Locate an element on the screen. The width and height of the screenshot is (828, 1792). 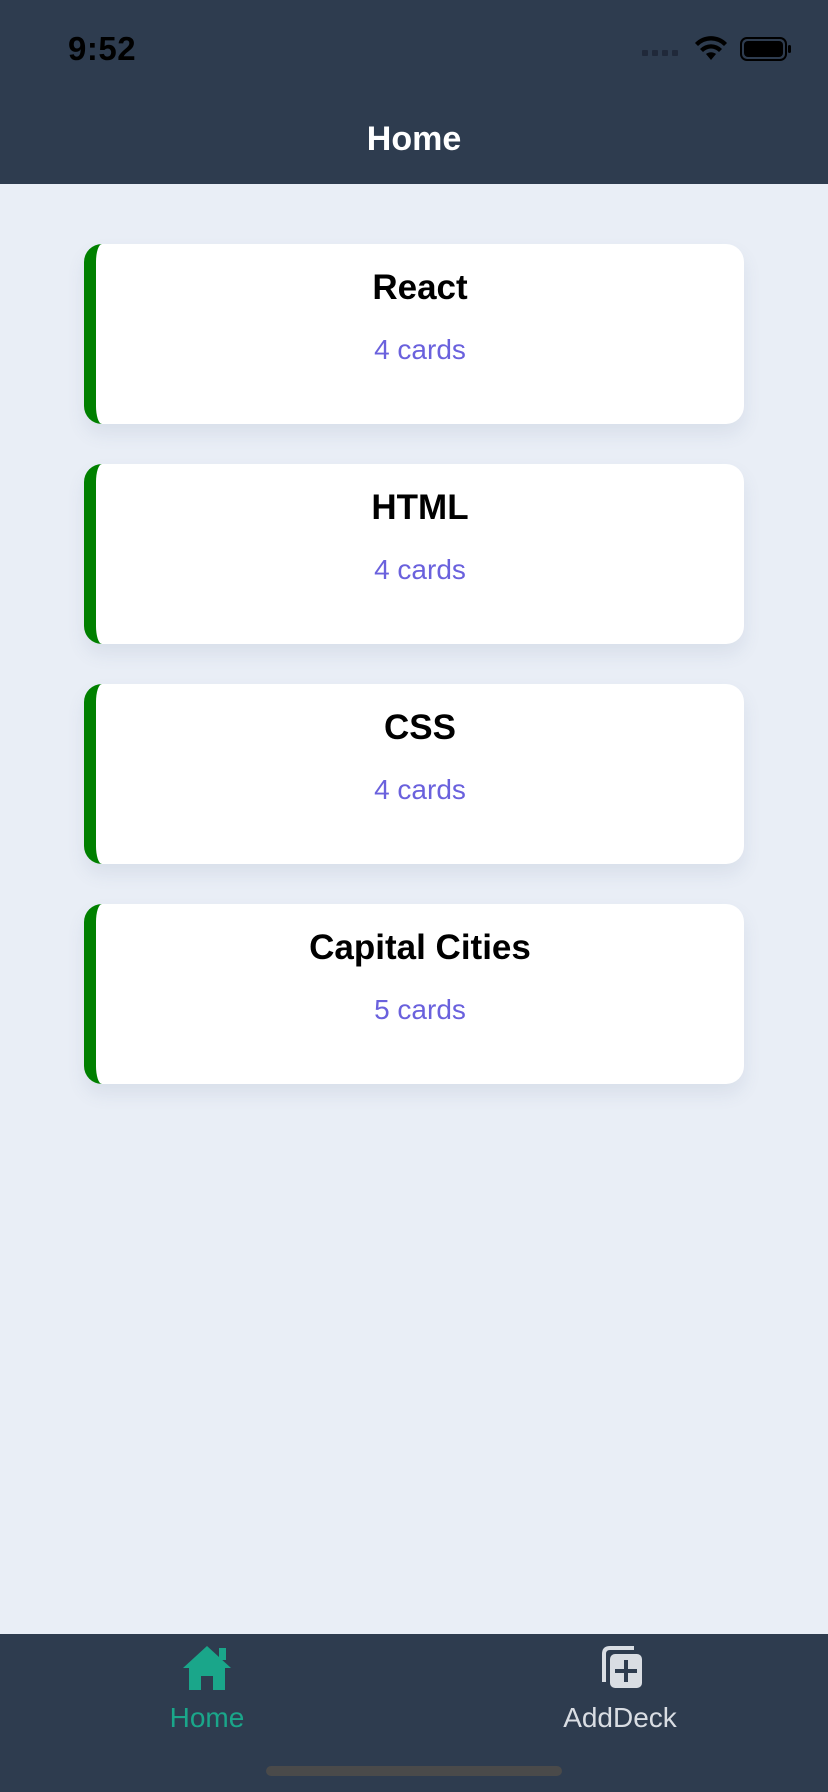
deck-title: CSS is located at coordinates (420, 727).